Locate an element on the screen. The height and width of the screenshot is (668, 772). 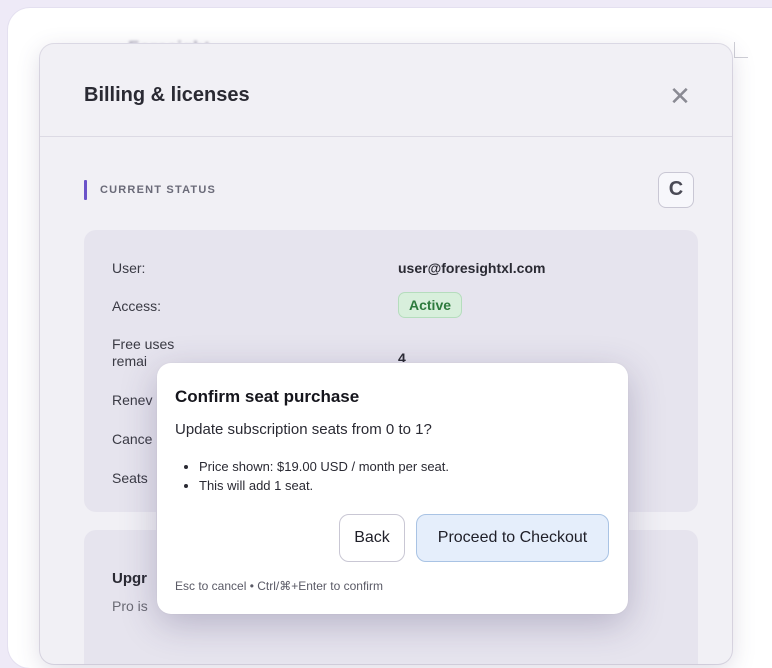
section-label: CURRENT STATUS is located at coordinates (158, 190).